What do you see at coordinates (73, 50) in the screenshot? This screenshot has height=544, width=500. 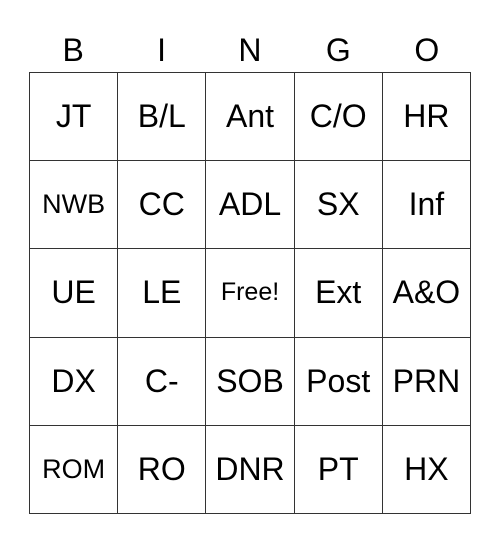 I see `header-letter-b: B` at bounding box center [73, 50].